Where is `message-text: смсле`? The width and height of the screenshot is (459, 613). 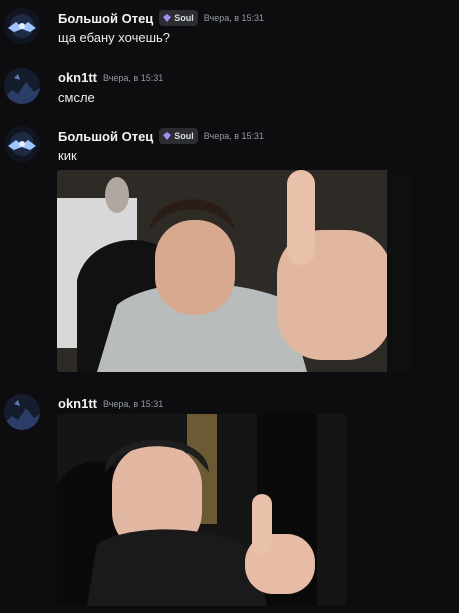 message-text: смсле is located at coordinates (76, 97).